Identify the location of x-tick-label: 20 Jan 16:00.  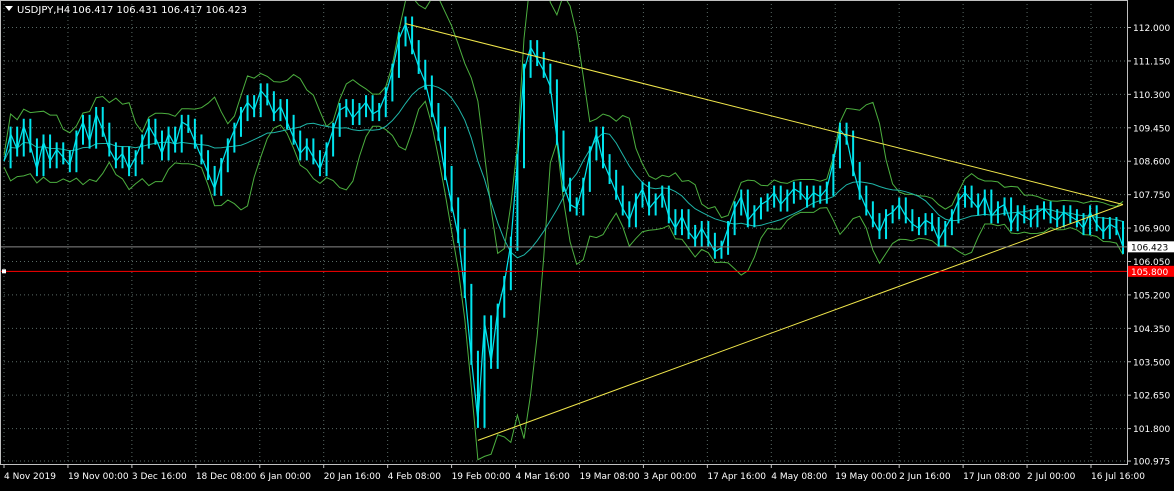
(352, 477).